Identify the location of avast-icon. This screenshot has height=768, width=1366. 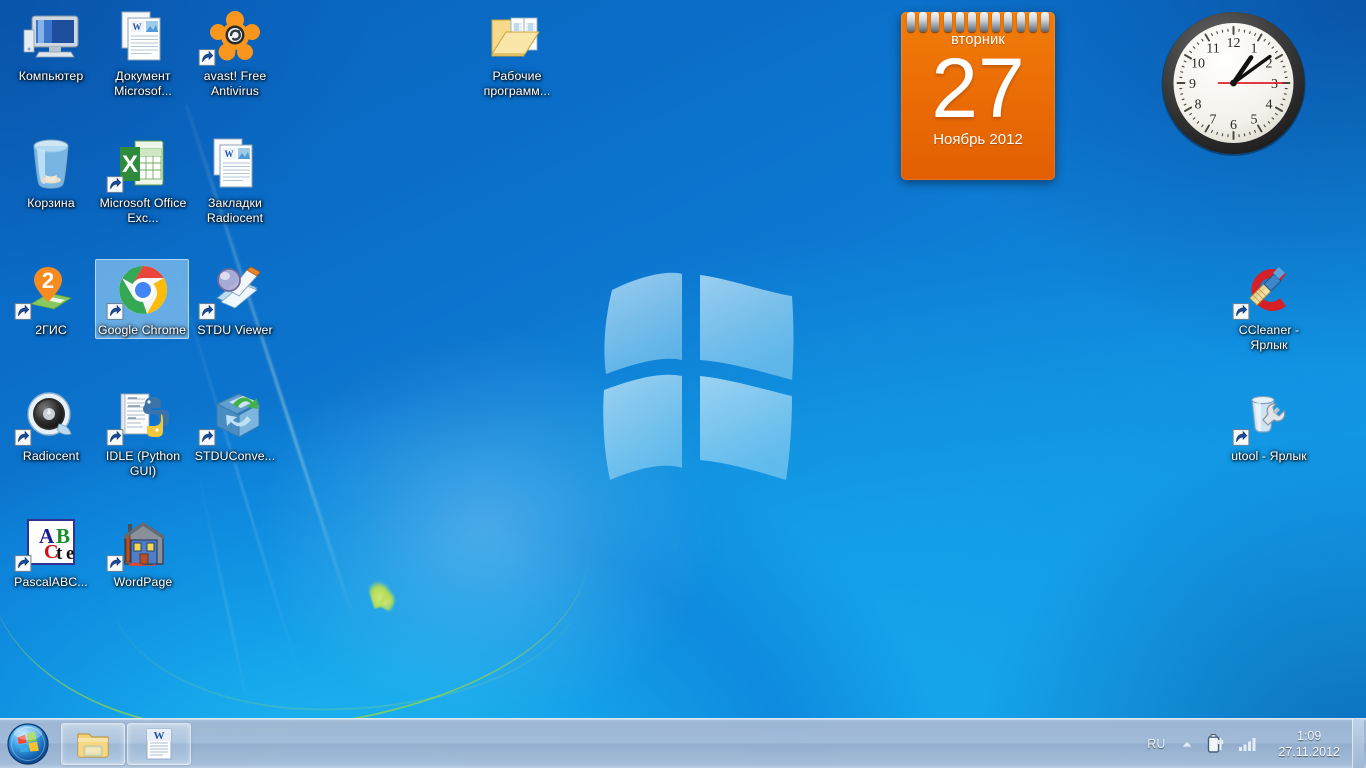
(235, 38).